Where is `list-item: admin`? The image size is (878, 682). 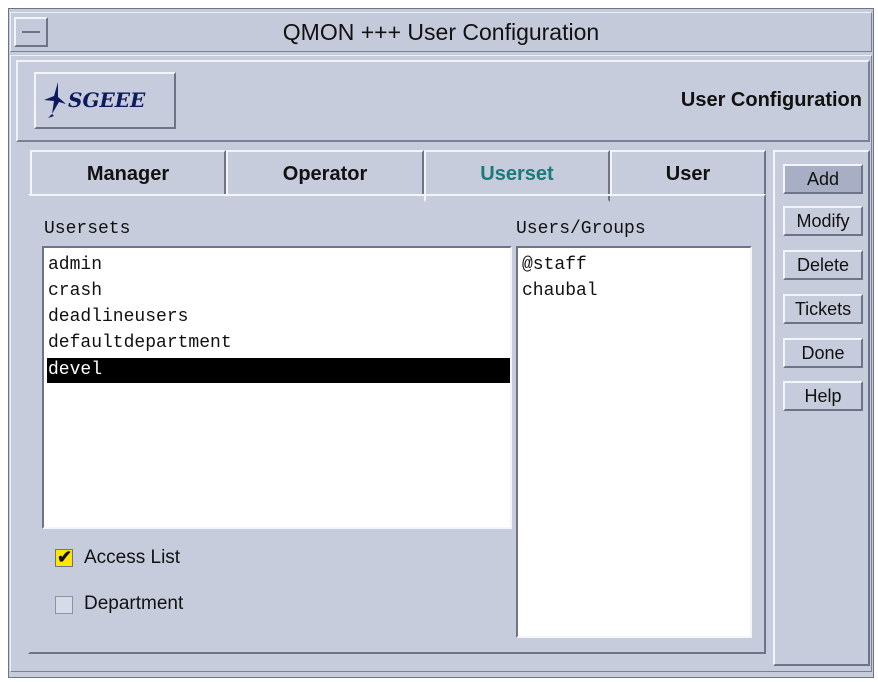
list-item: admin is located at coordinates (277, 265).